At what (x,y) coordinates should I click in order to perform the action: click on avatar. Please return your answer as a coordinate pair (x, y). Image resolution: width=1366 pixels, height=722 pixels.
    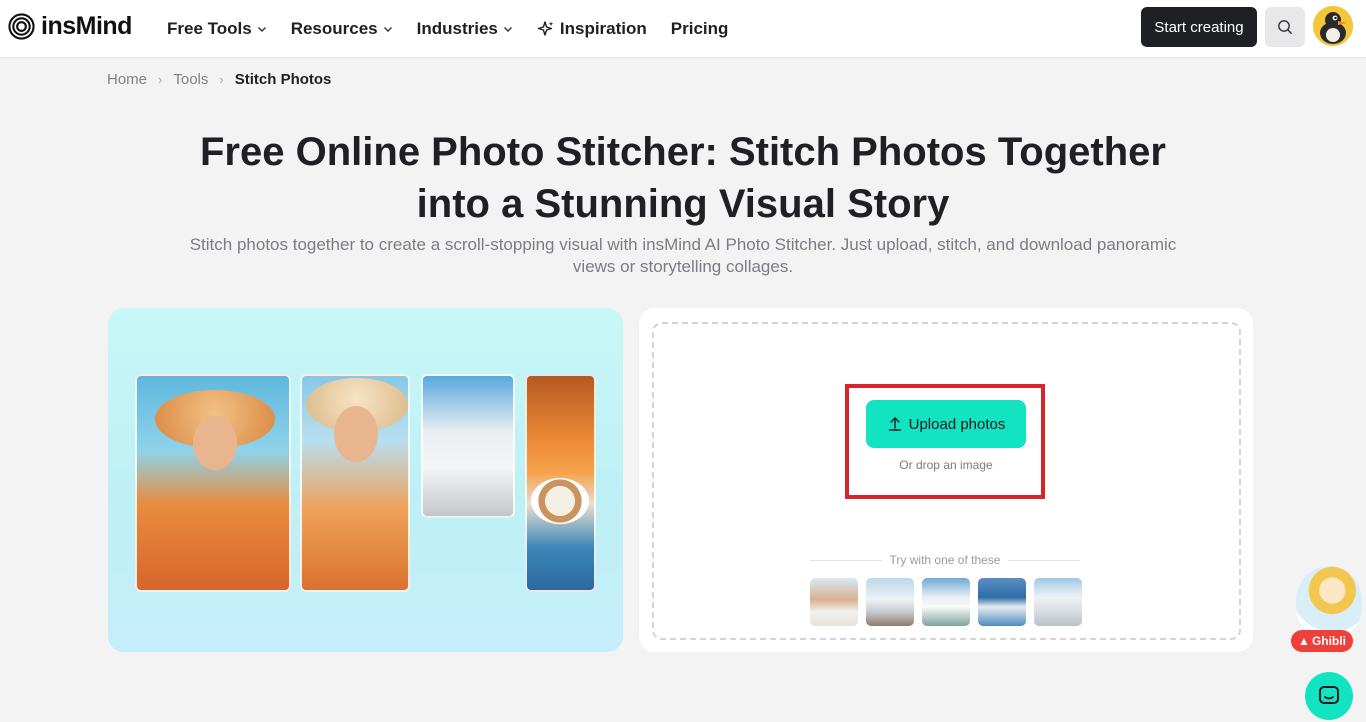
    Looking at the image, I should click on (1333, 26).